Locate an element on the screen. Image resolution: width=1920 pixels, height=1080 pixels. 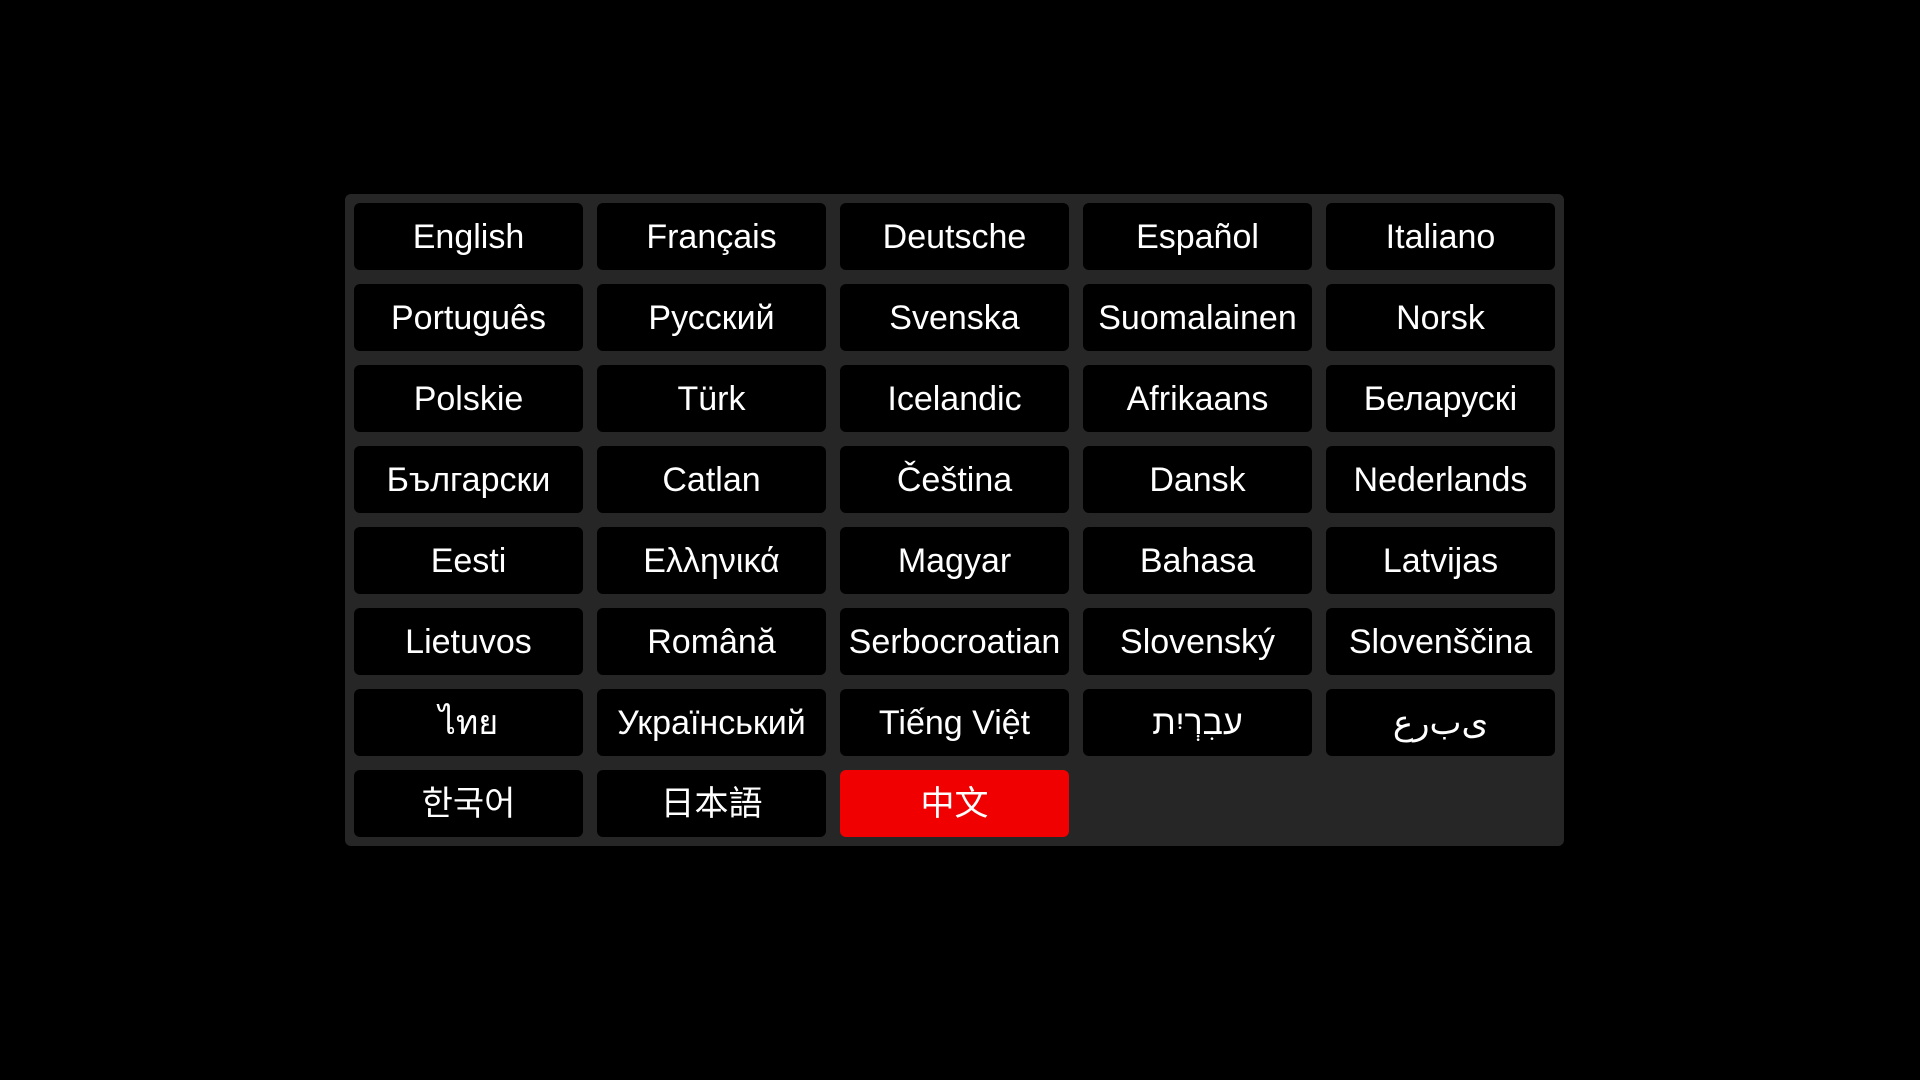
language-button-hungarian: Magyar is located at coordinates (954, 560).